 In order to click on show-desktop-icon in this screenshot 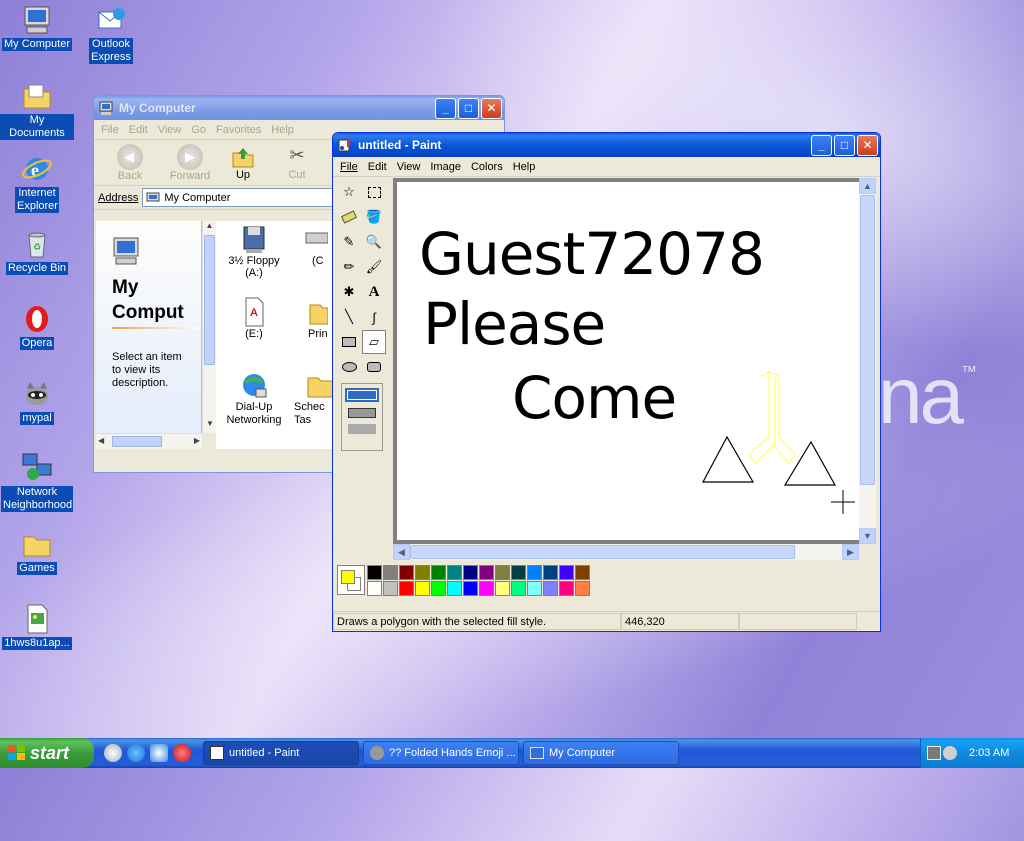, I will do `click(113, 753)`.